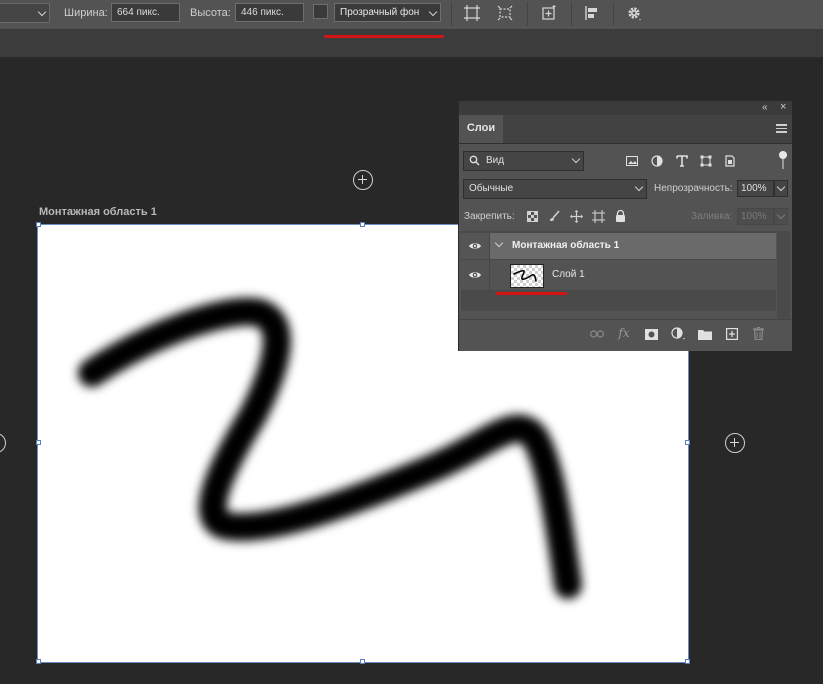 The width and height of the screenshot is (823, 684). I want to click on search-icon, so click(474, 160).